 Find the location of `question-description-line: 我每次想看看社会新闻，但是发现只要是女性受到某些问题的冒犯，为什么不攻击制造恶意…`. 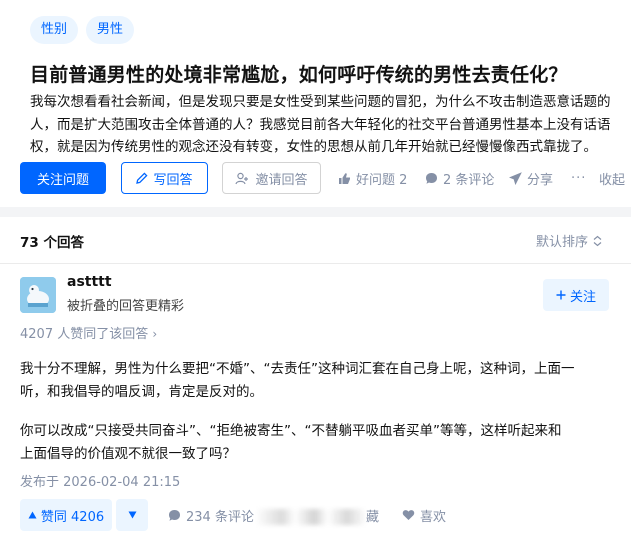

question-description-line: 我每次想看看社会新闻，但是发现只要是女性受到某些问题的冒犯，为什么不攻击制造恶意… is located at coordinates (320, 102).